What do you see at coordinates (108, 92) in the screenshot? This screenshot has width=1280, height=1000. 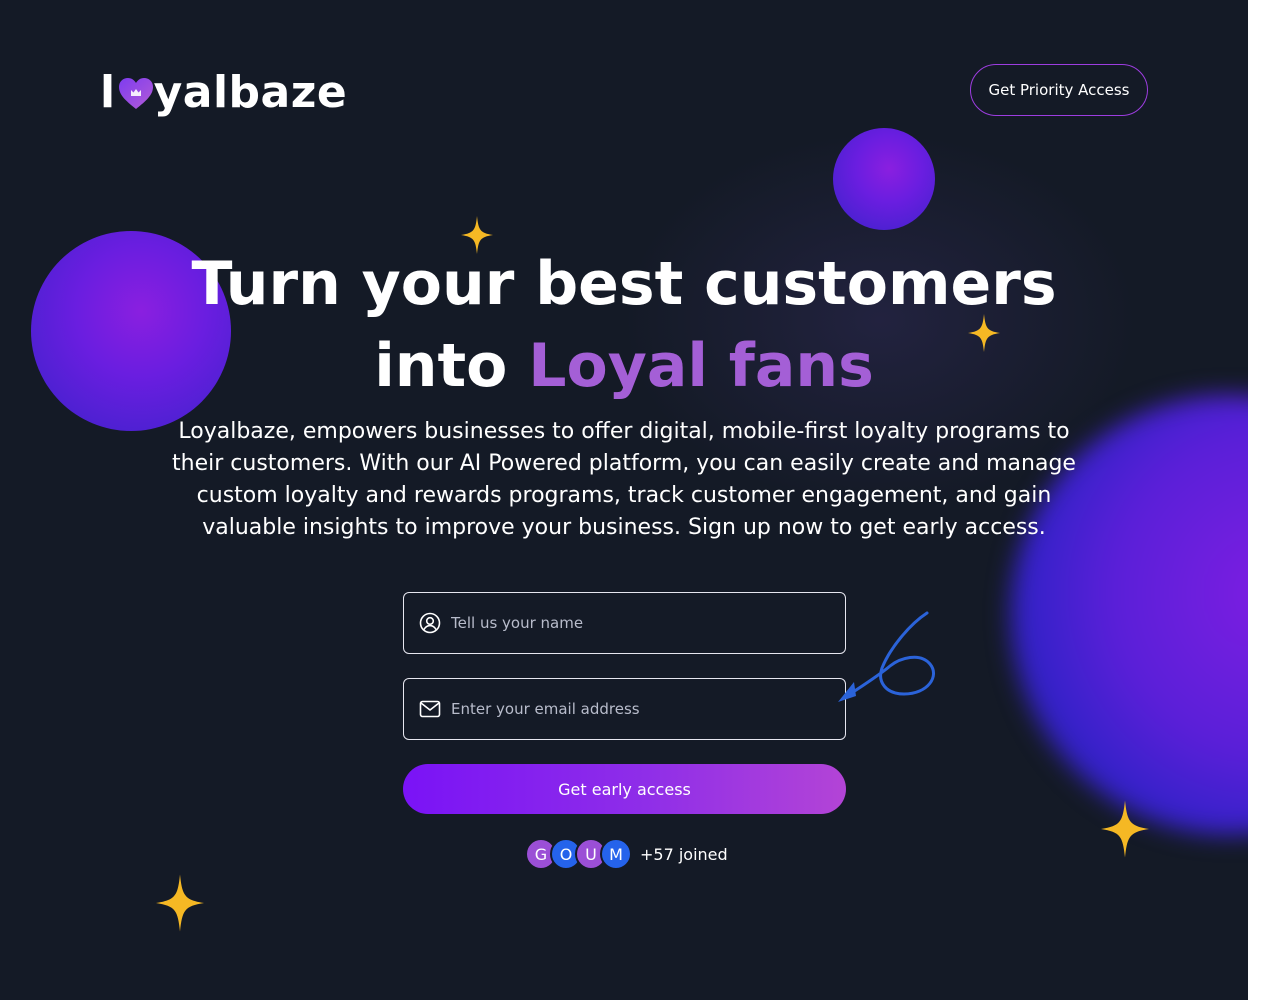 I see `logo-text-prefix: l` at bounding box center [108, 92].